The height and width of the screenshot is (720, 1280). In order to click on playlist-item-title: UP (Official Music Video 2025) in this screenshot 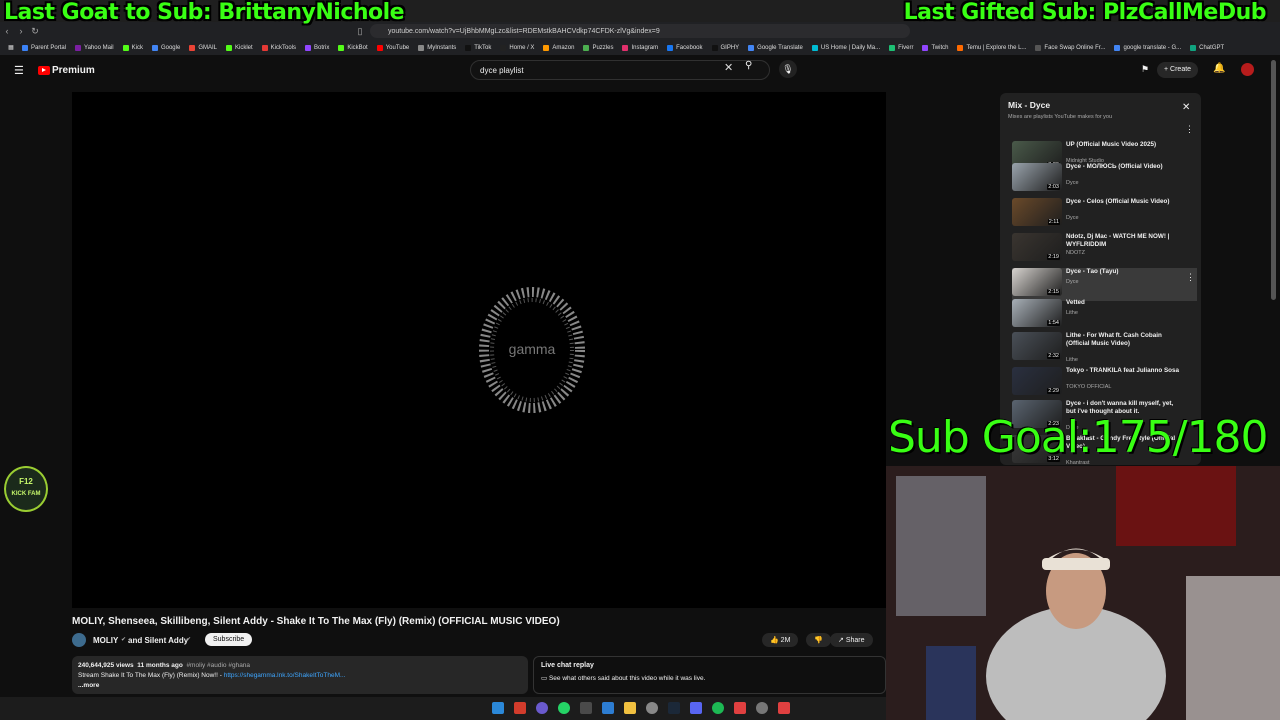, I will do `click(1125, 145)`.